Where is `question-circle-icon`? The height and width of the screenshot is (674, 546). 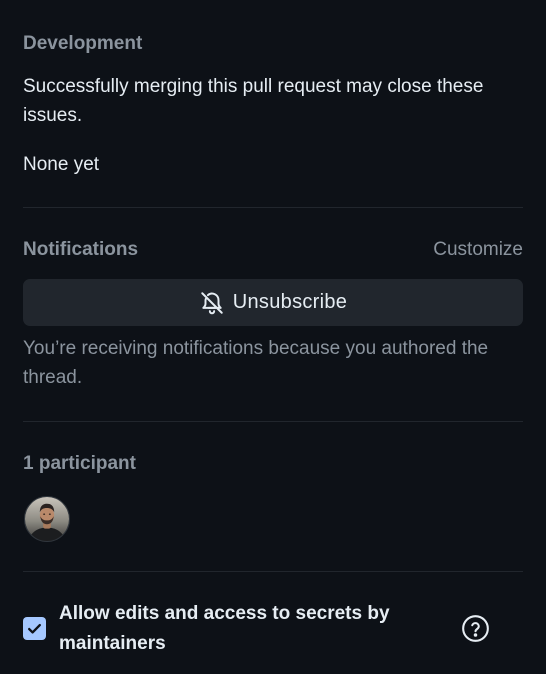 question-circle-icon is located at coordinates (475, 628).